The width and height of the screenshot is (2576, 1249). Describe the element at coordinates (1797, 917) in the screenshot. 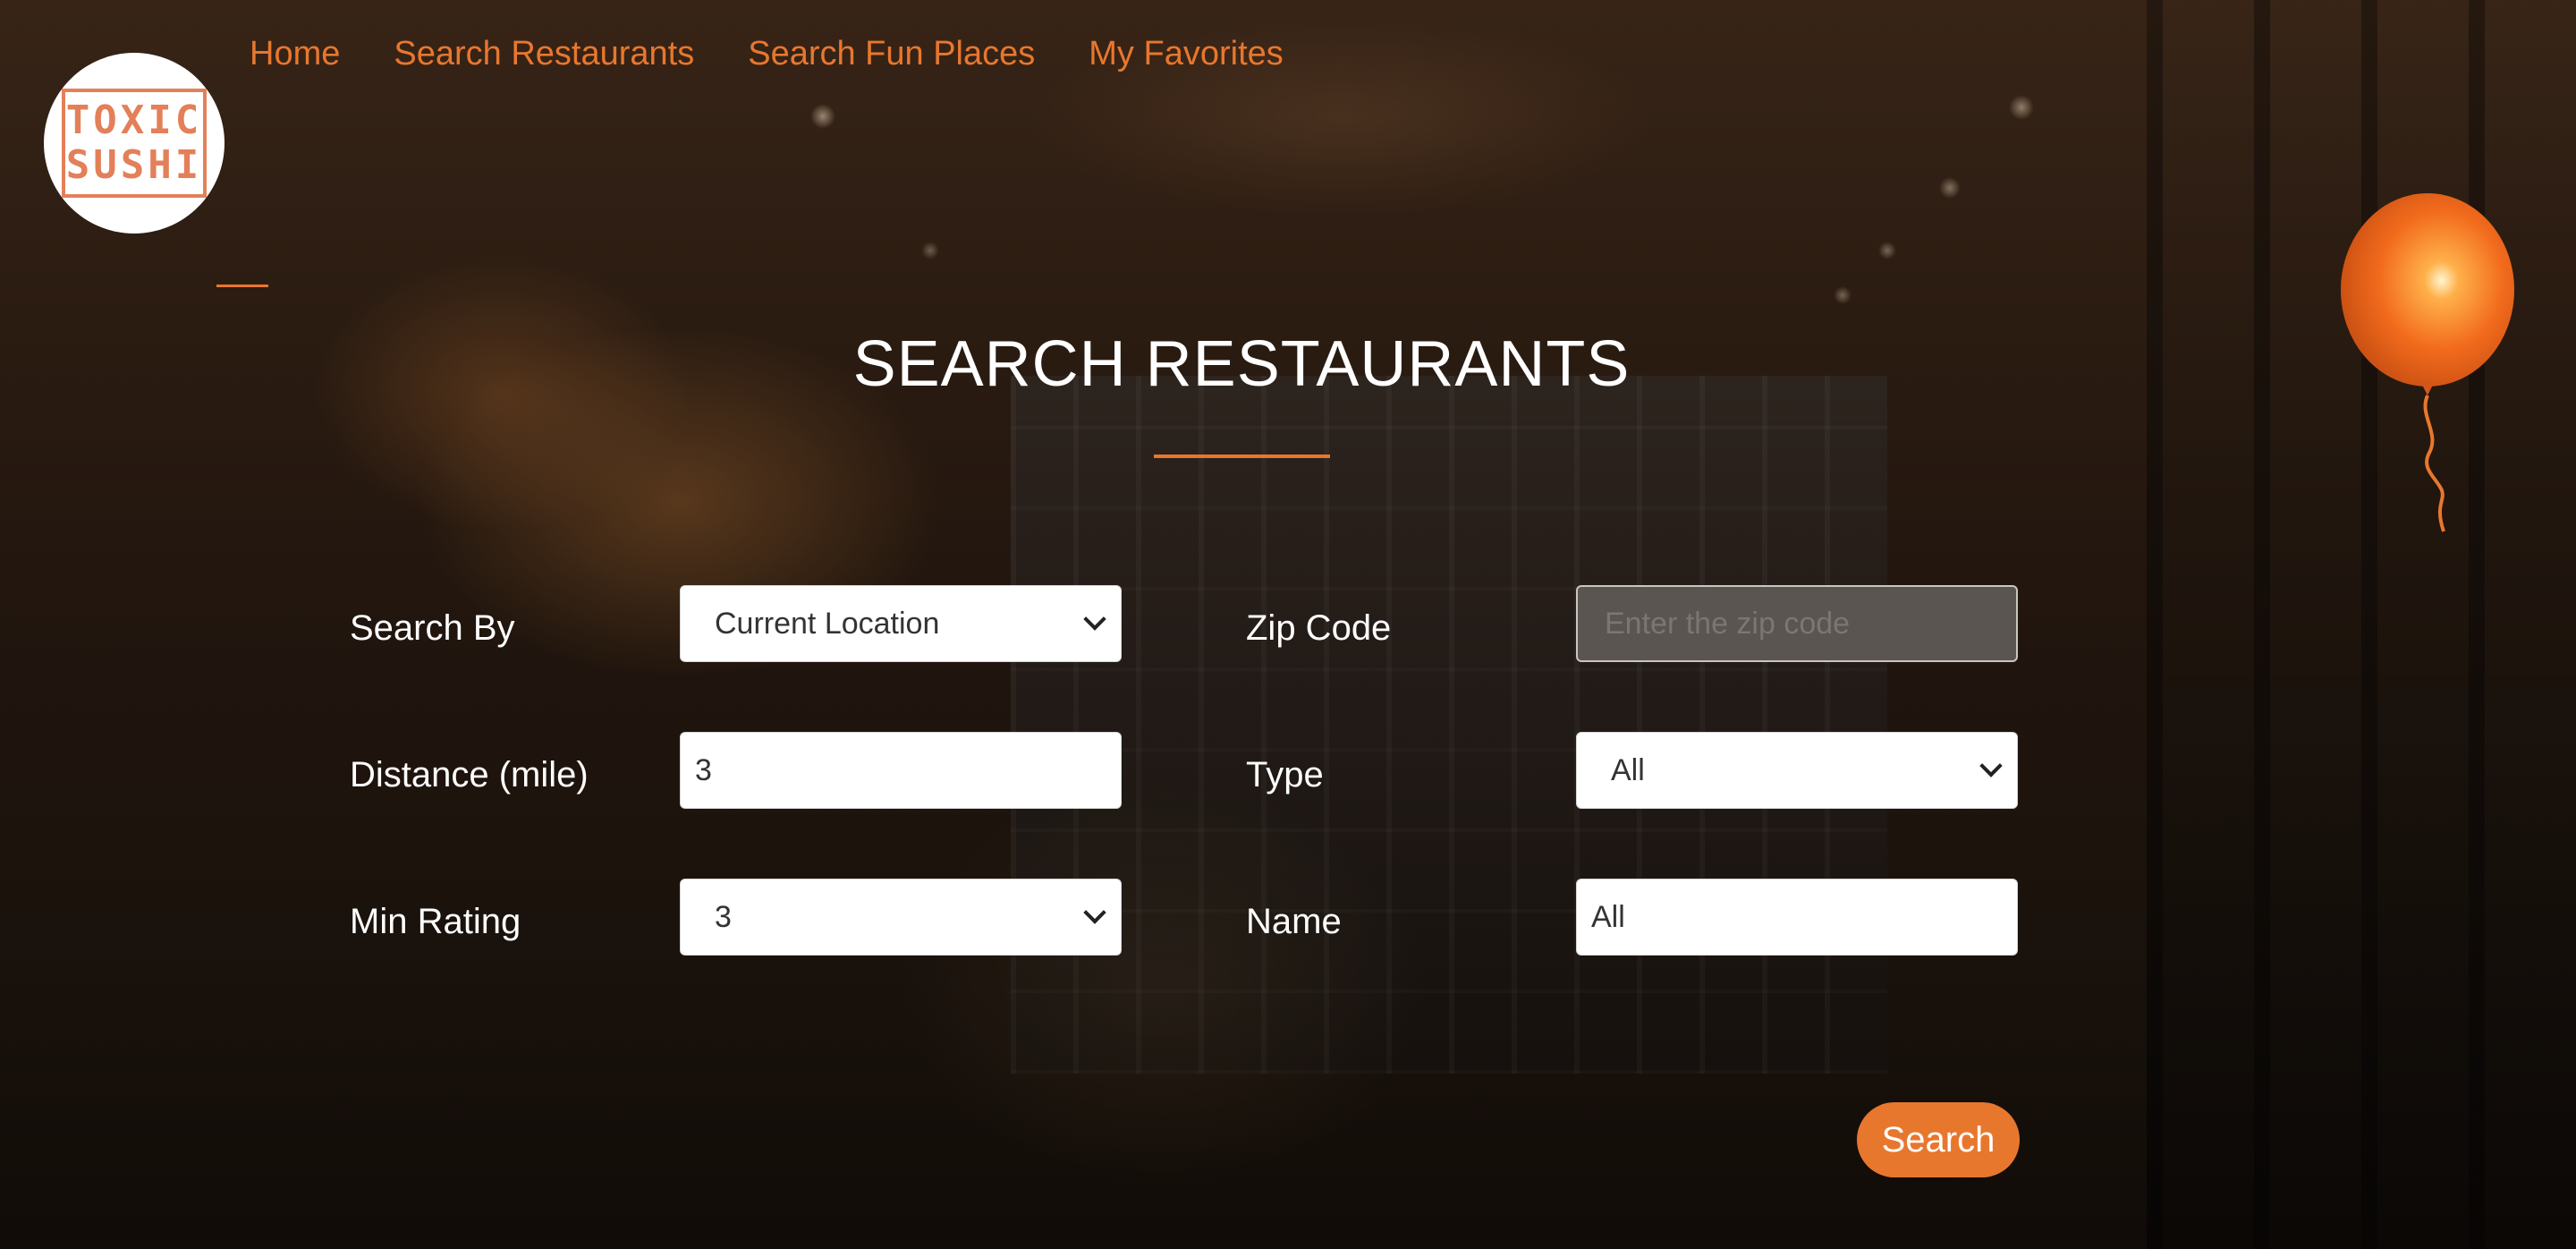

I see `name-input: All` at that location.